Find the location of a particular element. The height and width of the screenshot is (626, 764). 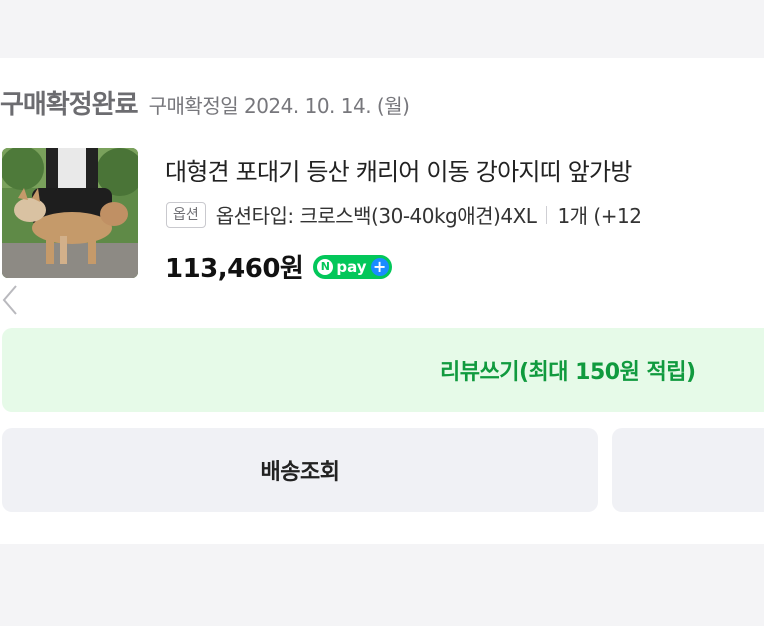

plus-icon: + is located at coordinates (379, 266).